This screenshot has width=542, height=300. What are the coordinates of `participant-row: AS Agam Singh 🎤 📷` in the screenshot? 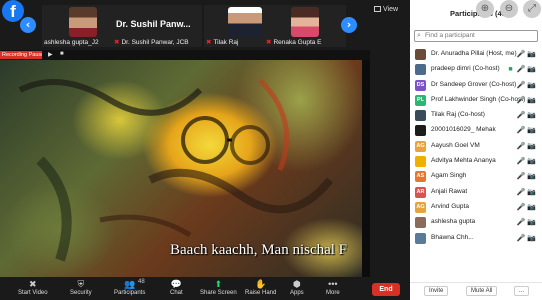 It's located at (476, 176).